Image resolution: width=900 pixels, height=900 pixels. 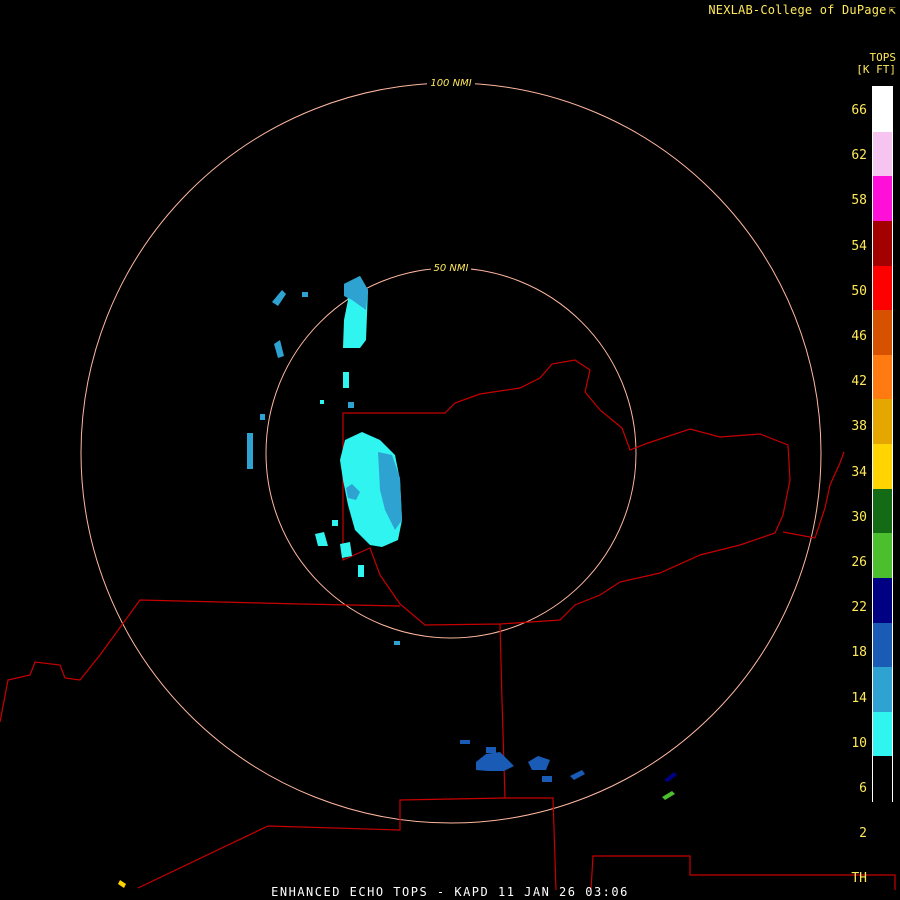 I want to click on credit-label: NEXLAB-College of DuPage, so click(x=797, y=10).